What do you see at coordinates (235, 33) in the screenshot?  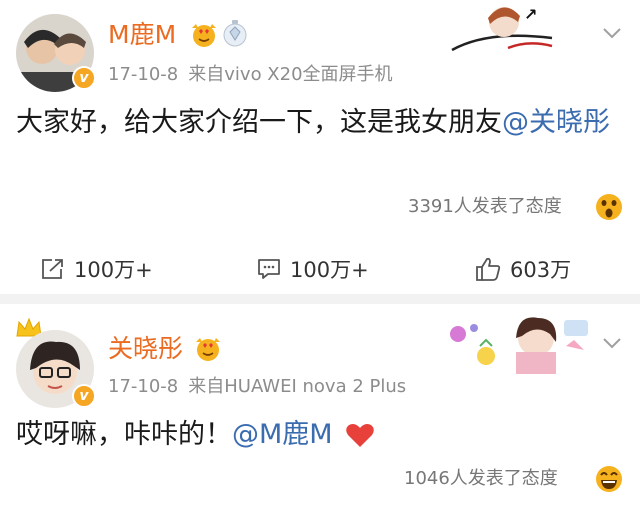 I see `diamond-badge-icon` at bounding box center [235, 33].